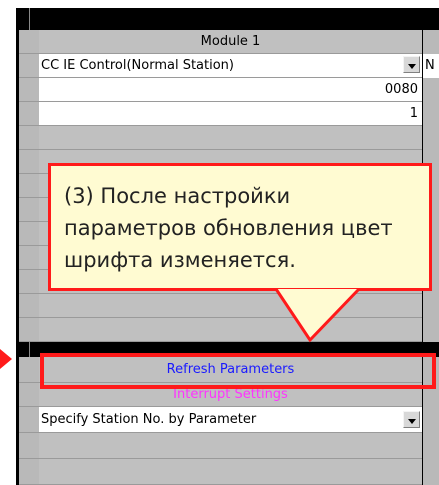 The width and height of the screenshot is (439, 485). I want to click on callout-tail, so click(317, 315).